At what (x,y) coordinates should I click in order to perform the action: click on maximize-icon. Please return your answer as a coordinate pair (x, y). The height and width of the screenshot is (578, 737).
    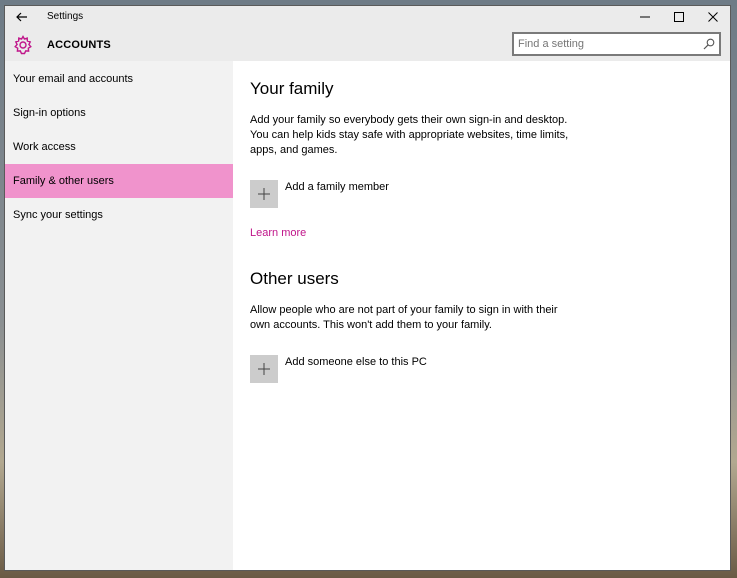
    Looking at the image, I should click on (679, 17).